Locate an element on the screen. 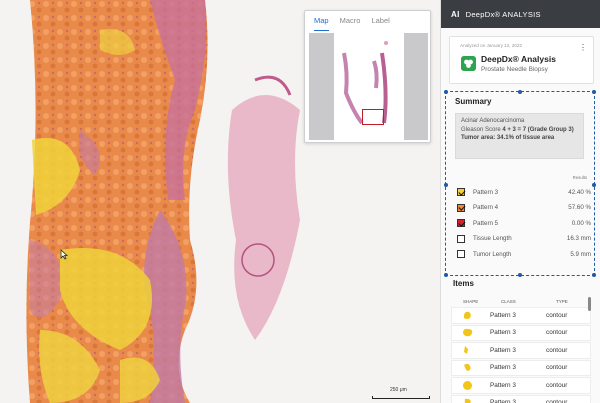  column-type: TYPE is located at coordinates (562, 301).